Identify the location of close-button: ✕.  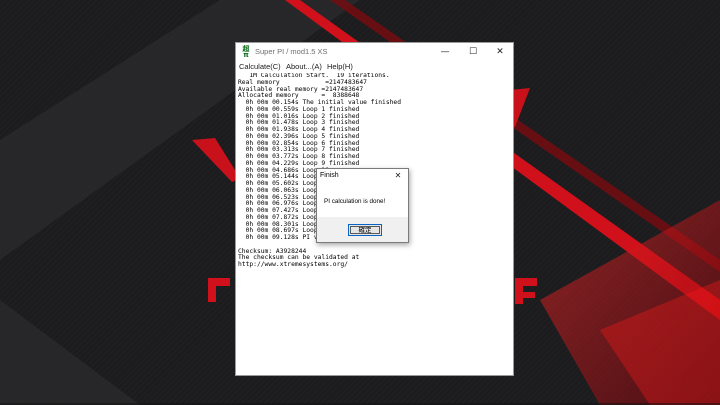
(500, 52).